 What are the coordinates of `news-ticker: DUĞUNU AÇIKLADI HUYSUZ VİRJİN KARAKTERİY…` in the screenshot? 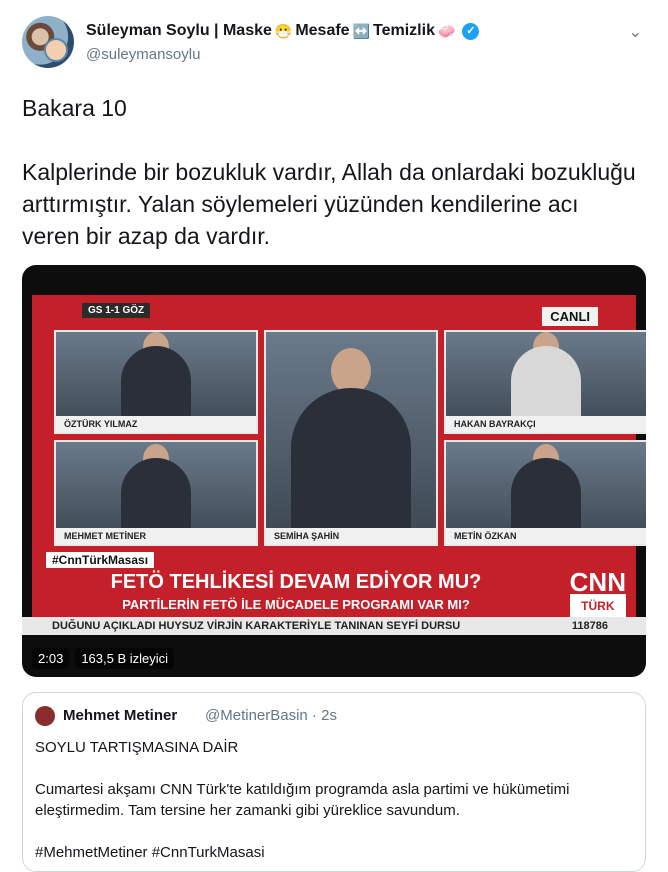 It's located at (334, 626).